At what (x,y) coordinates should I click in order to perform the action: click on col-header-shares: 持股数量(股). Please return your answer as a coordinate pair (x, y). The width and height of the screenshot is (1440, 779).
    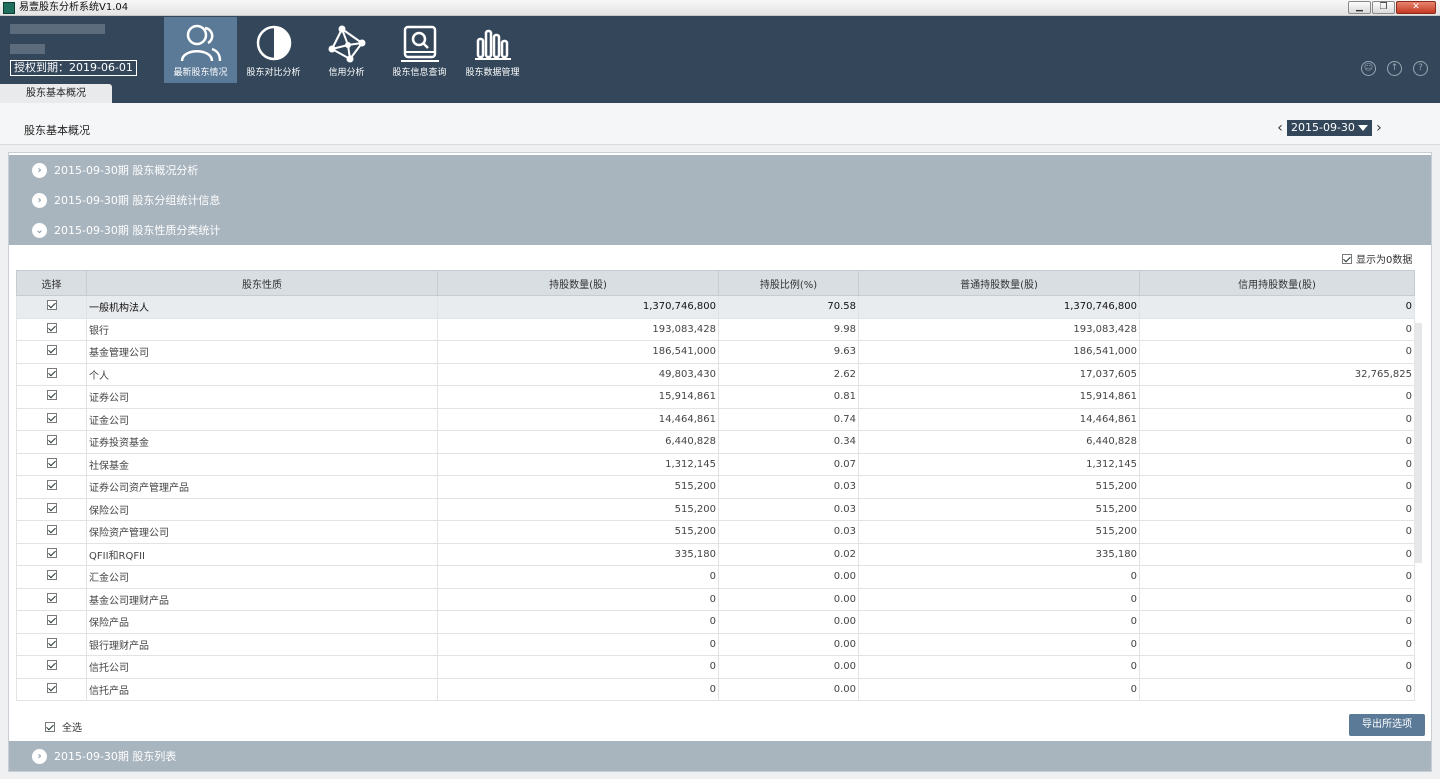
    Looking at the image, I should click on (578, 283).